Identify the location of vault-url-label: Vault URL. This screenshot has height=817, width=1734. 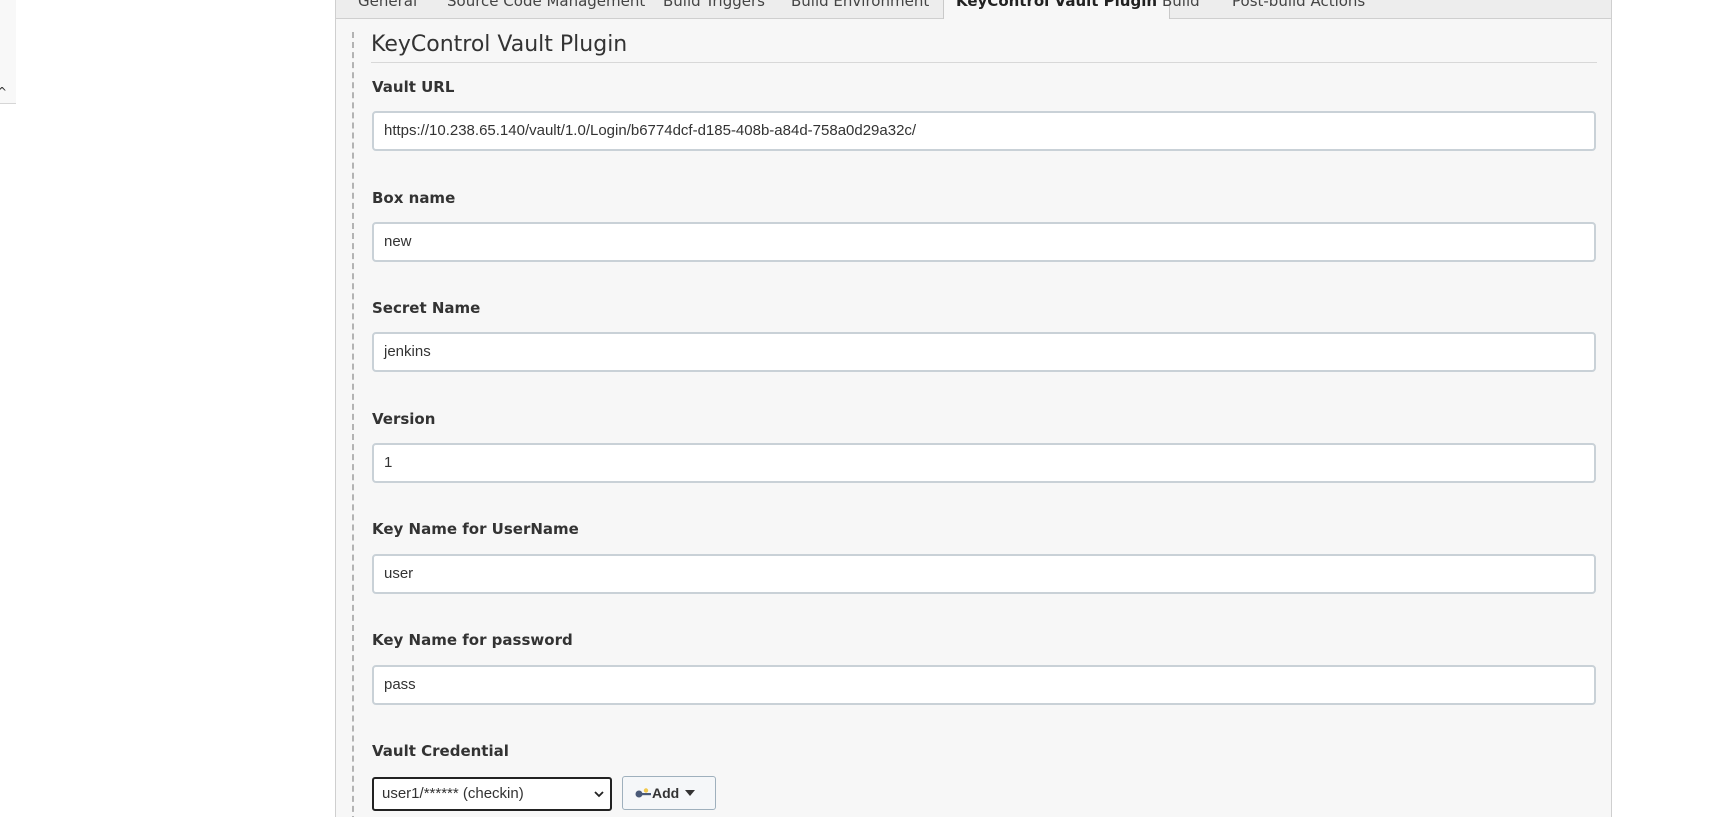
(413, 87).